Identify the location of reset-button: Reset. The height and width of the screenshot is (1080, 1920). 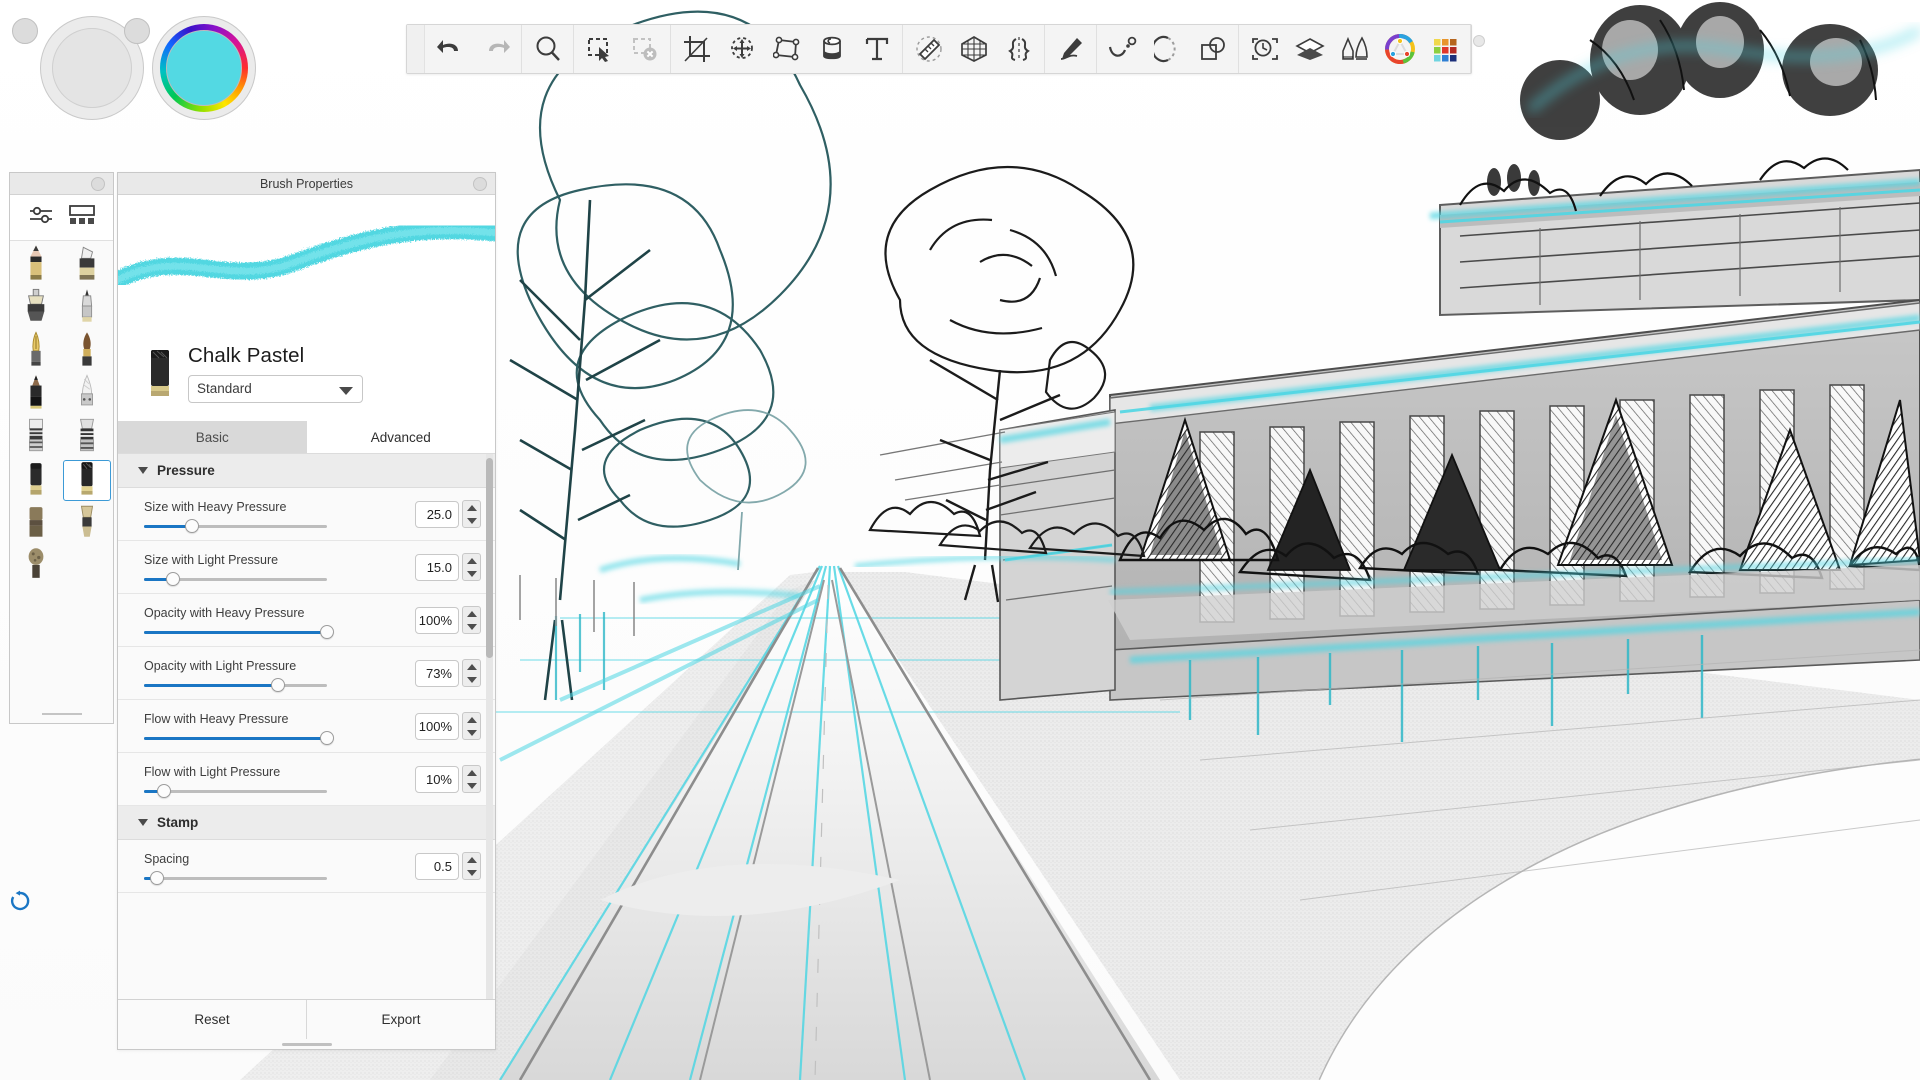
(212, 1019).